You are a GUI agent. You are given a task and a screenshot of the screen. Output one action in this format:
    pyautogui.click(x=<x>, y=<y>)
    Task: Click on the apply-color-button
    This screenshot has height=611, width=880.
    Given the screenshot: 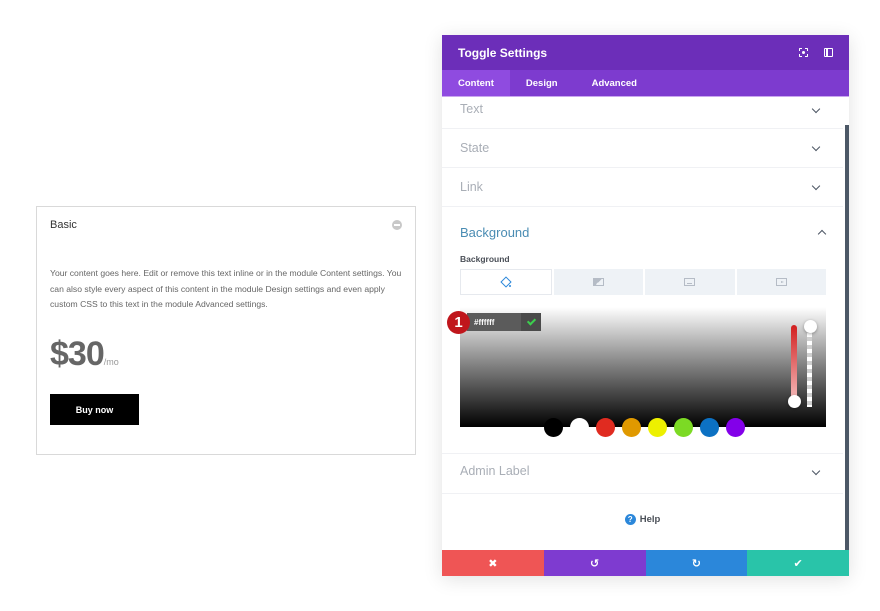 What is the action you would take?
    pyautogui.click(x=531, y=322)
    